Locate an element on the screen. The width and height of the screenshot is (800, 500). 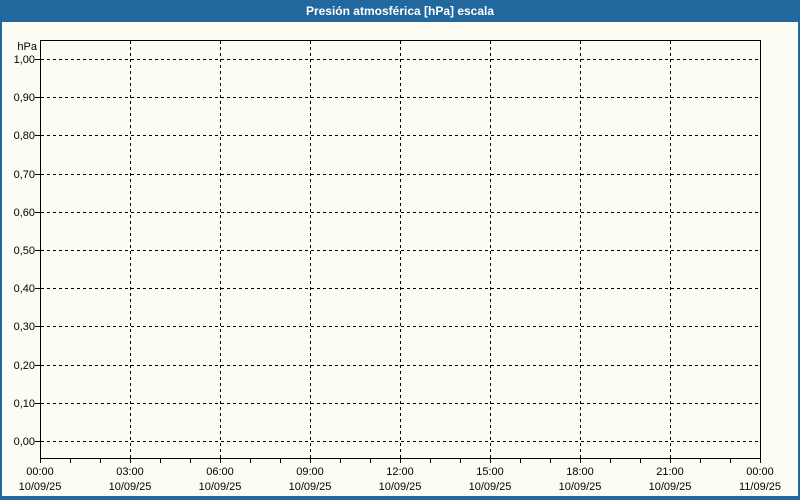
chart-title: Presión atmosférica [hPa] escala is located at coordinates (400, 11).